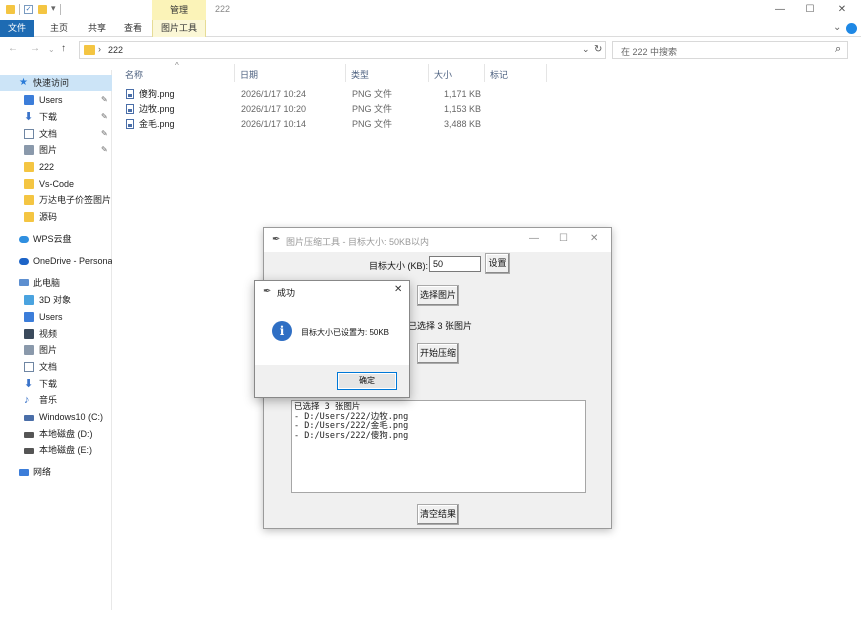  What do you see at coordinates (314, 124) in the screenshot?
I see `file-row: 金毛.png 2026/1/17 10:14 PNG 文件 3,488 KB` at bounding box center [314, 124].